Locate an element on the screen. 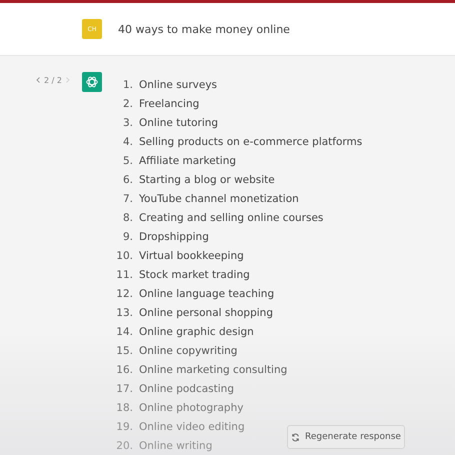 The width and height of the screenshot is (455, 455). list-number: 8. is located at coordinates (128, 218).